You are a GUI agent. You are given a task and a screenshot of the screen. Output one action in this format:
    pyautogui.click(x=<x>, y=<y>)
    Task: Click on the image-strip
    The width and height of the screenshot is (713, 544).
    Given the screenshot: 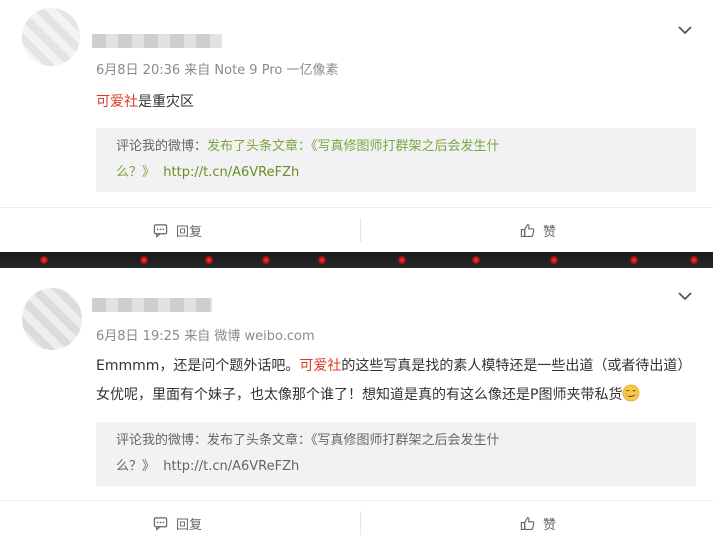 What is the action you would take?
    pyautogui.click(x=356, y=260)
    